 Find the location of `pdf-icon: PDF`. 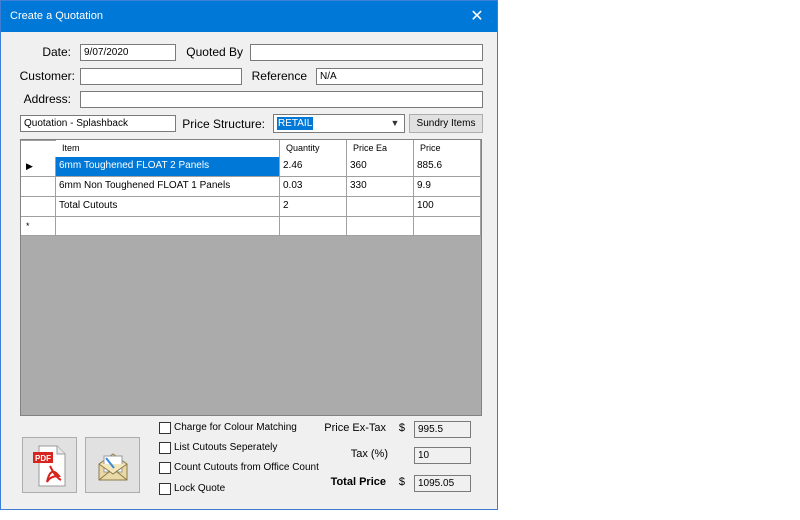

pdf-icon: PDF is located at coordinates (49, 466).